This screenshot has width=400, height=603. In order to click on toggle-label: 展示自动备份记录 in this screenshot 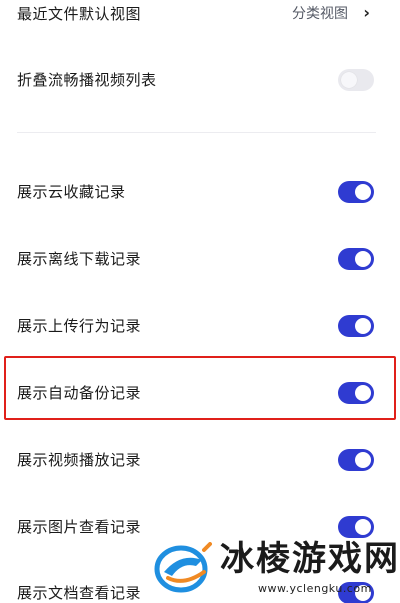, I will do `click(79, 393)`.